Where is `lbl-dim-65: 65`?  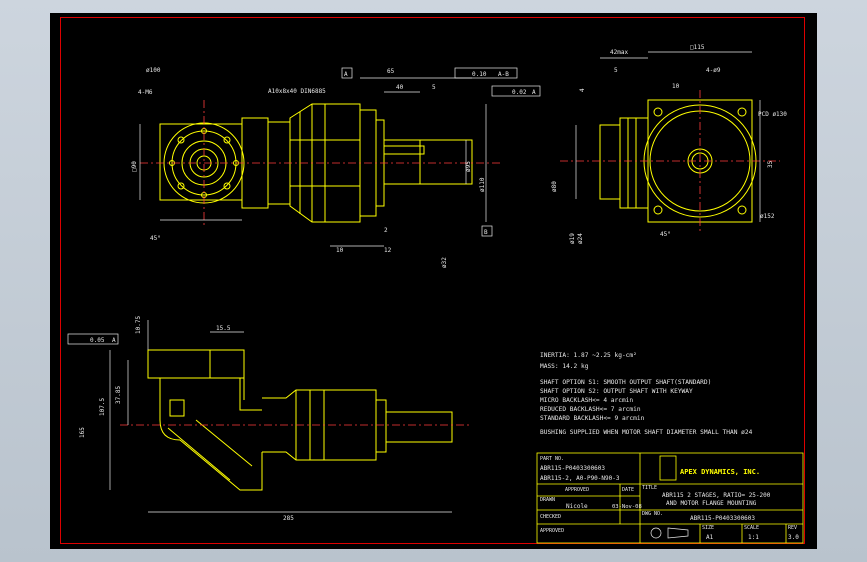
lbl-dim-65: 65 is located at coordinates (391, 71).